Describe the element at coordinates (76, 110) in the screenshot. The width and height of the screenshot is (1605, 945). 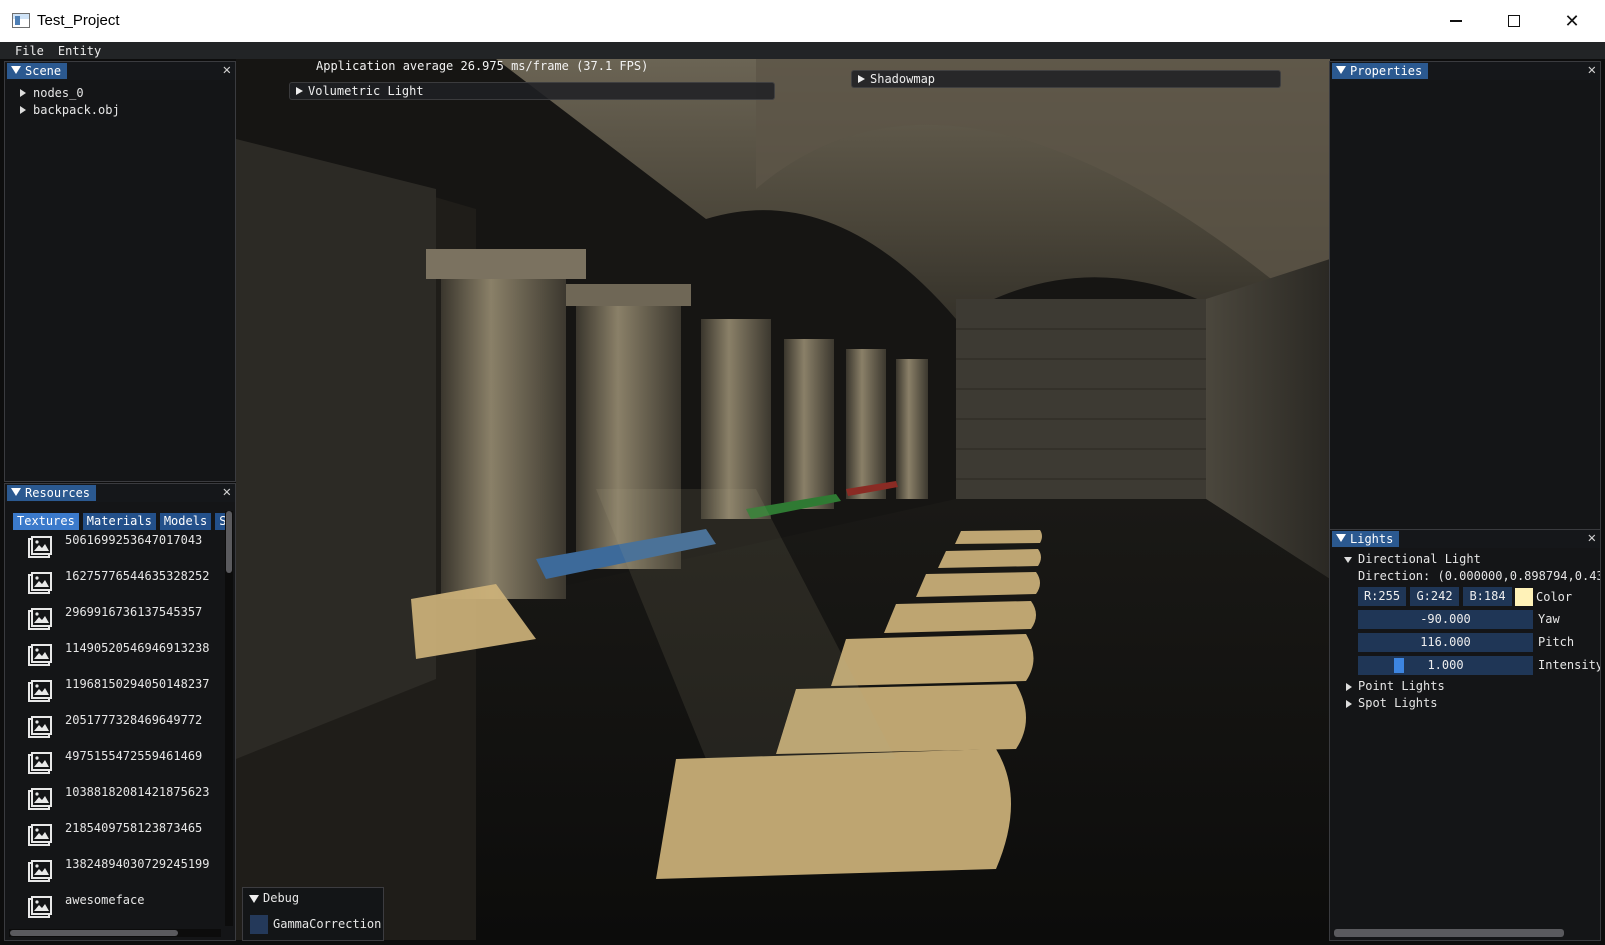
I see `scene-item-label: backpack.obj` at that location.